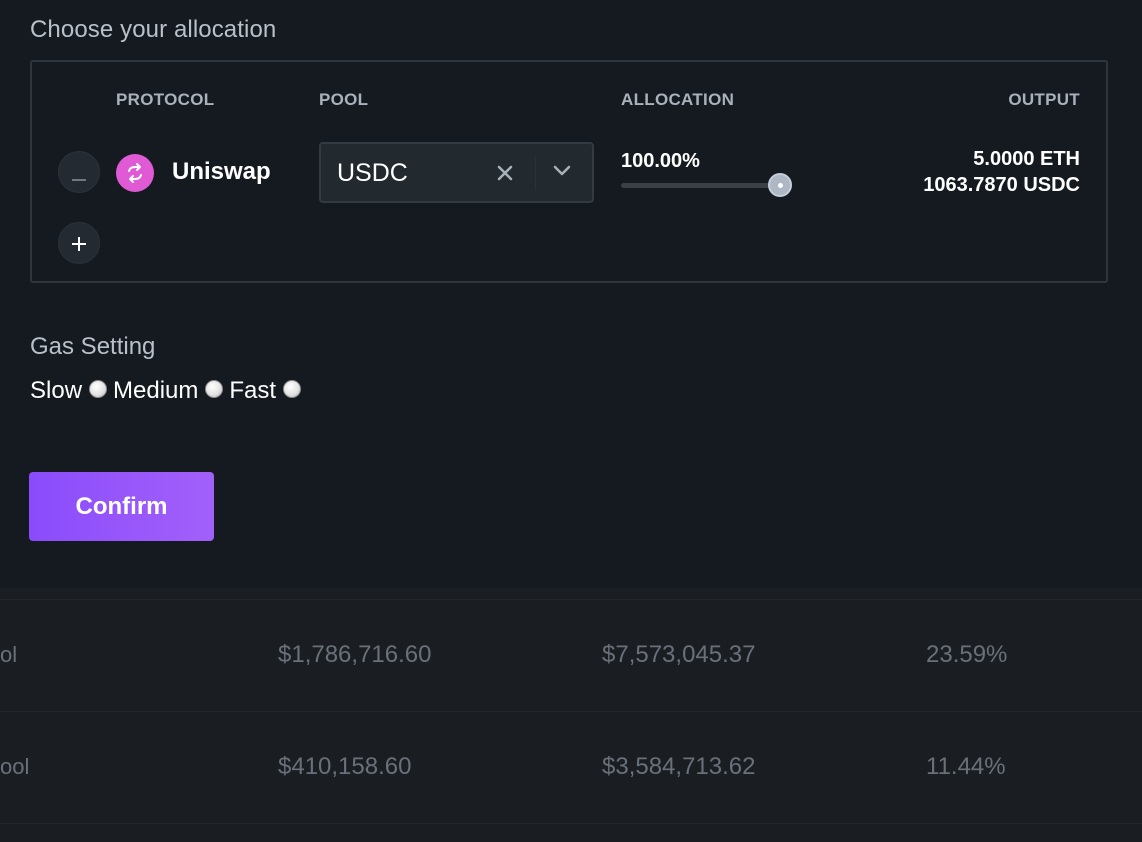 The image size is (1142, 842). What do you see at coordinates (505, 172) in the screenshot?
I see `clear-icon` at bounding box center [505, 172].